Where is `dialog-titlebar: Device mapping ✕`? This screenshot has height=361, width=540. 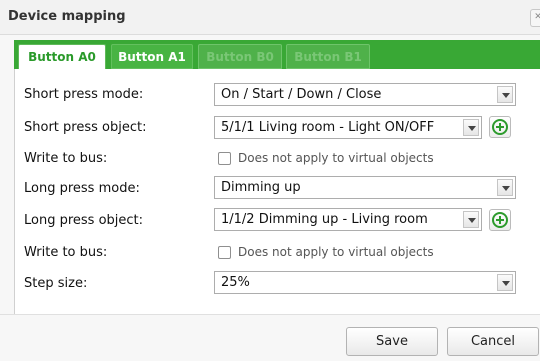
dialog-titlebar: Device mapping ✕ is located at coordinates (270, 17).